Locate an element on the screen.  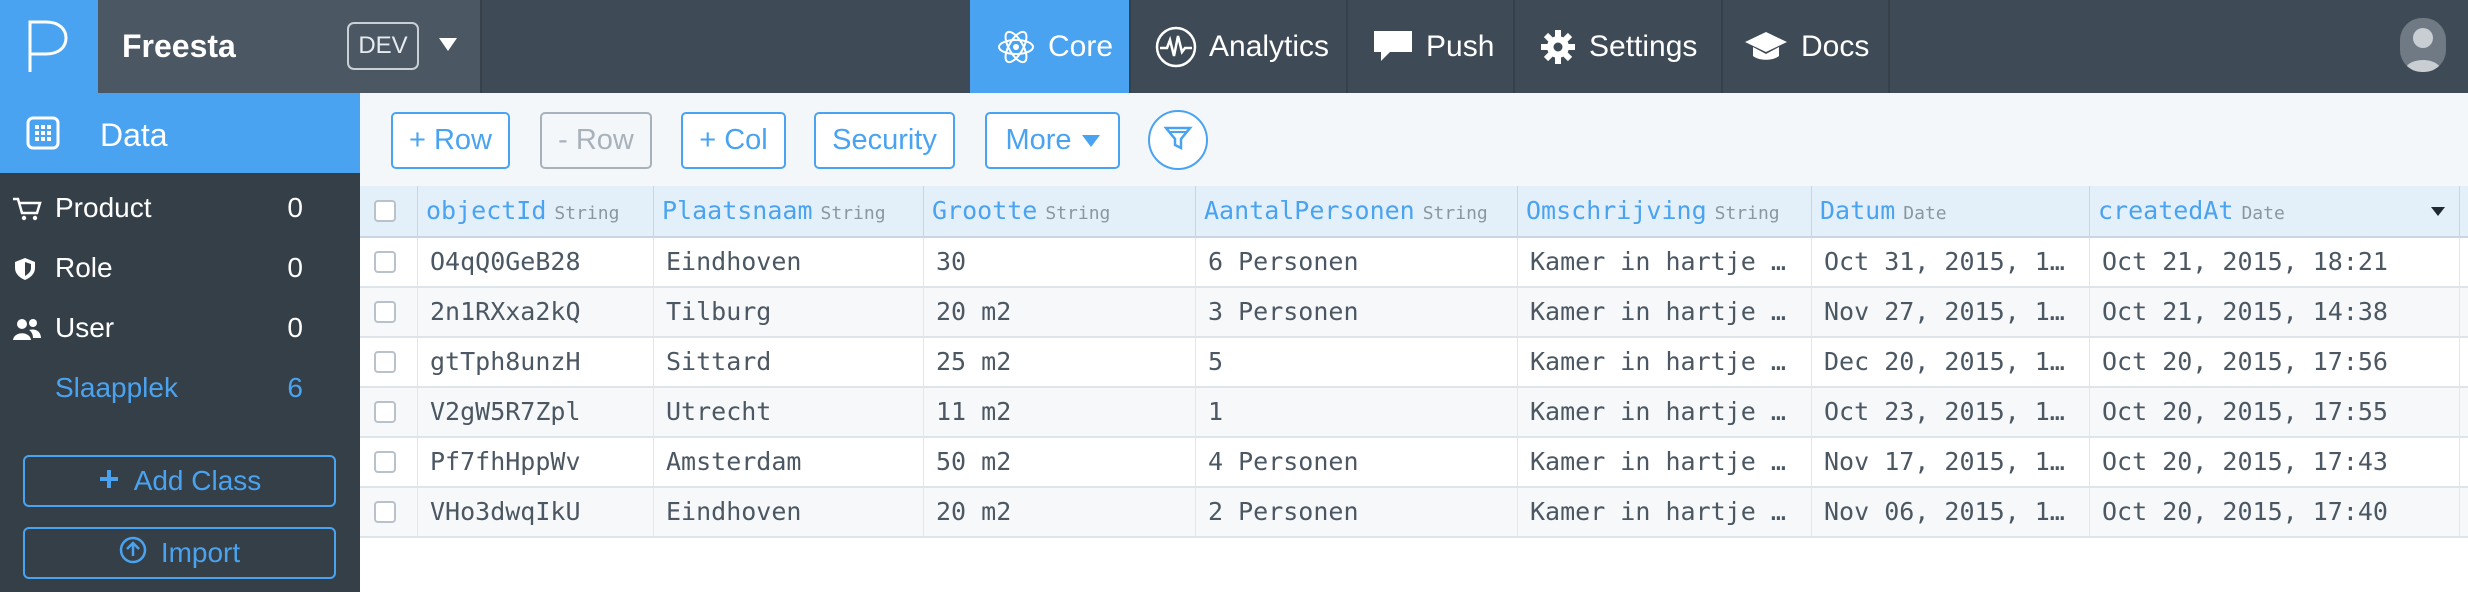
created-at-cell: Oct 21, 2015, 14:38 is located at coordinates (2275, 312).